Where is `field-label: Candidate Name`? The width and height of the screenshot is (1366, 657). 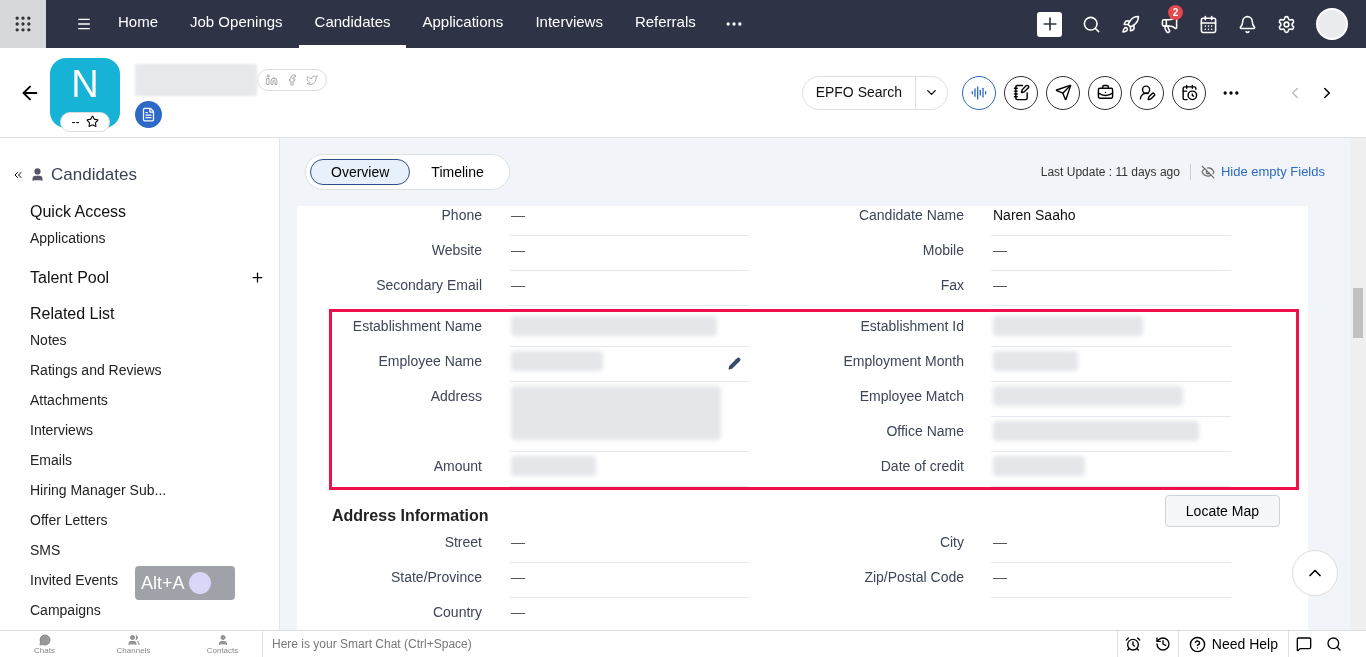
field-label: Candidate Name is located at coordinates (910, 215).